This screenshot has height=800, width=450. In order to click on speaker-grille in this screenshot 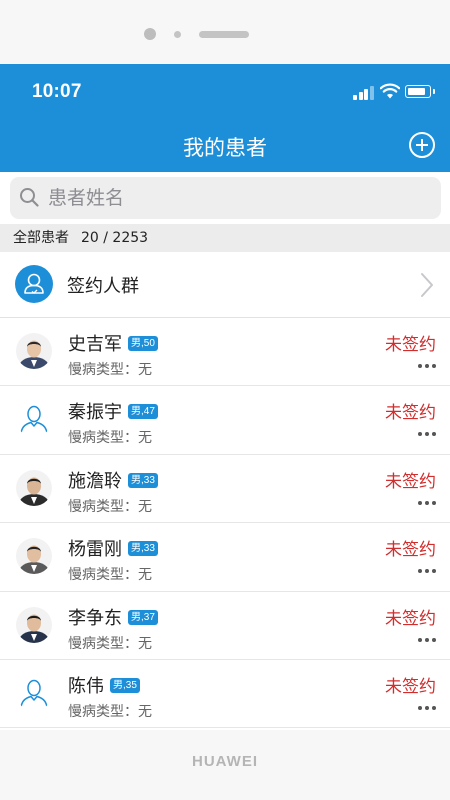, I will do `click(224, 34)`.